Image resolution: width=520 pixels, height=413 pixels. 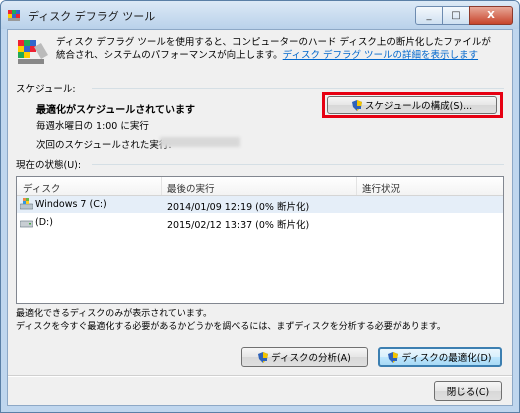 I want to click on defrag-disk-label: ディスクの最適化(D), so click(x=446, y=358).